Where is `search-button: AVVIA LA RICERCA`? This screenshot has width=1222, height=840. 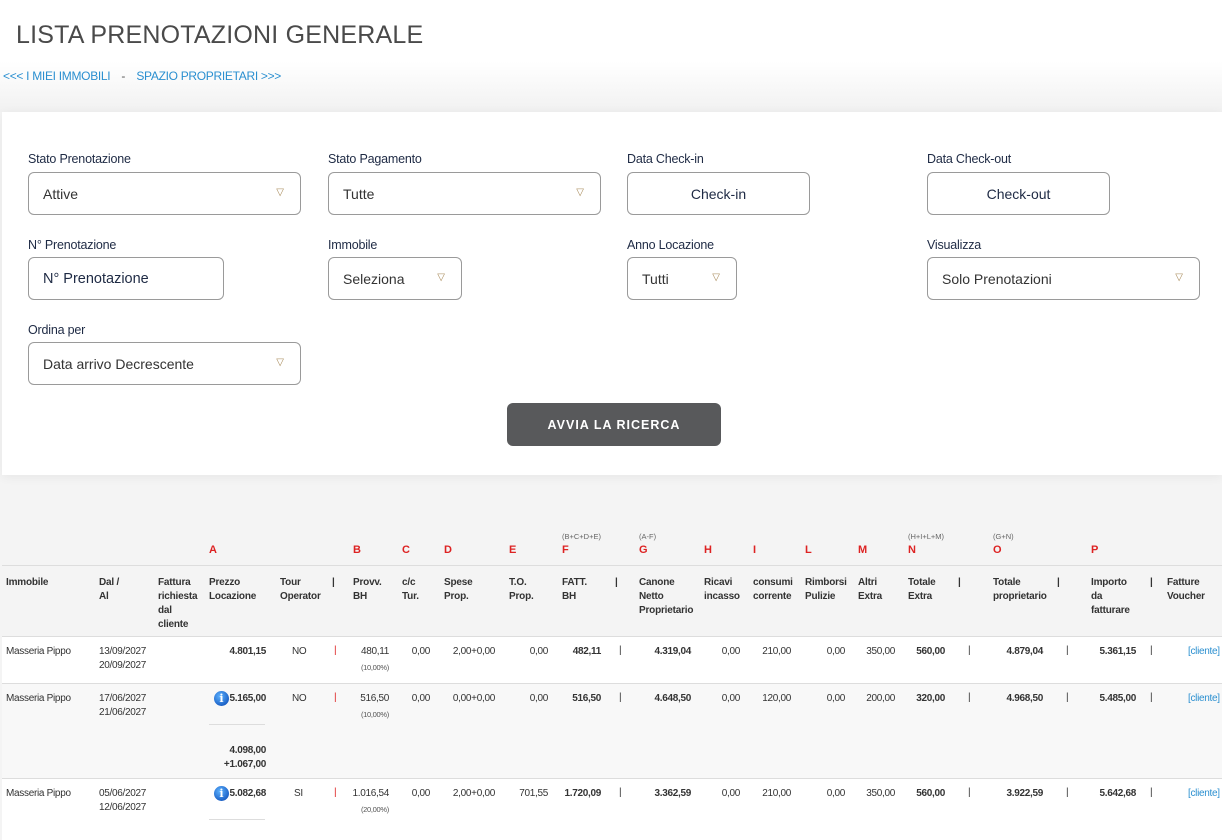
search-button: AVVIA LA RICERCA is located at coordinates (614, 424).